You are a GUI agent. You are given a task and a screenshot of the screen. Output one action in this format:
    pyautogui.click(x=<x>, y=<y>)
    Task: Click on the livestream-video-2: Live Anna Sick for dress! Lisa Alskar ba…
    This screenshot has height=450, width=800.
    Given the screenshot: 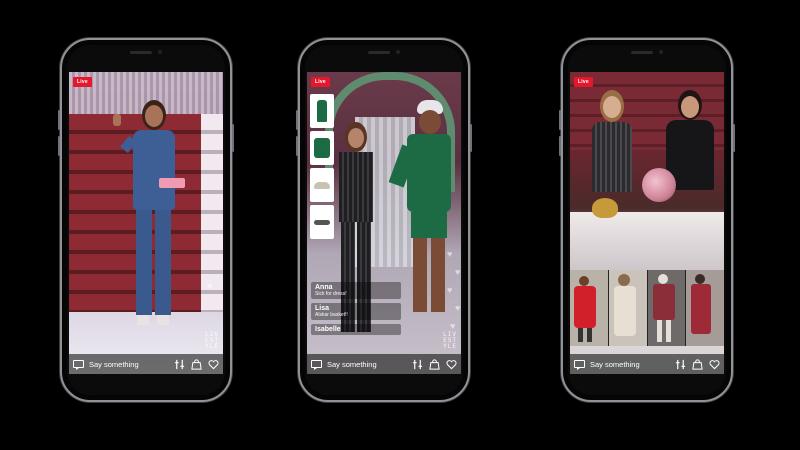 What is the action you would take?
    pyautogui.click(x=384, y=223)
    